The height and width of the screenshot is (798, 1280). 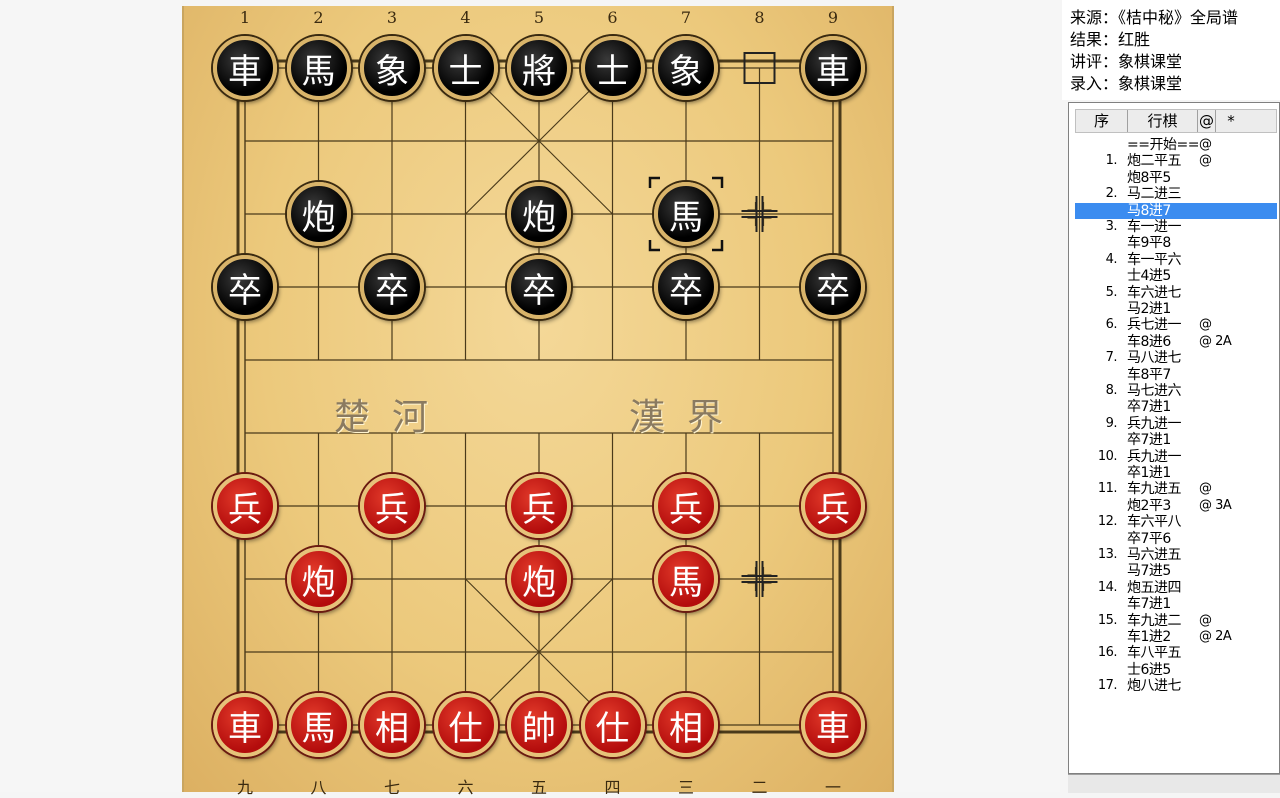 I want to click on file-number-top: 1, so click(x=245, y=17).